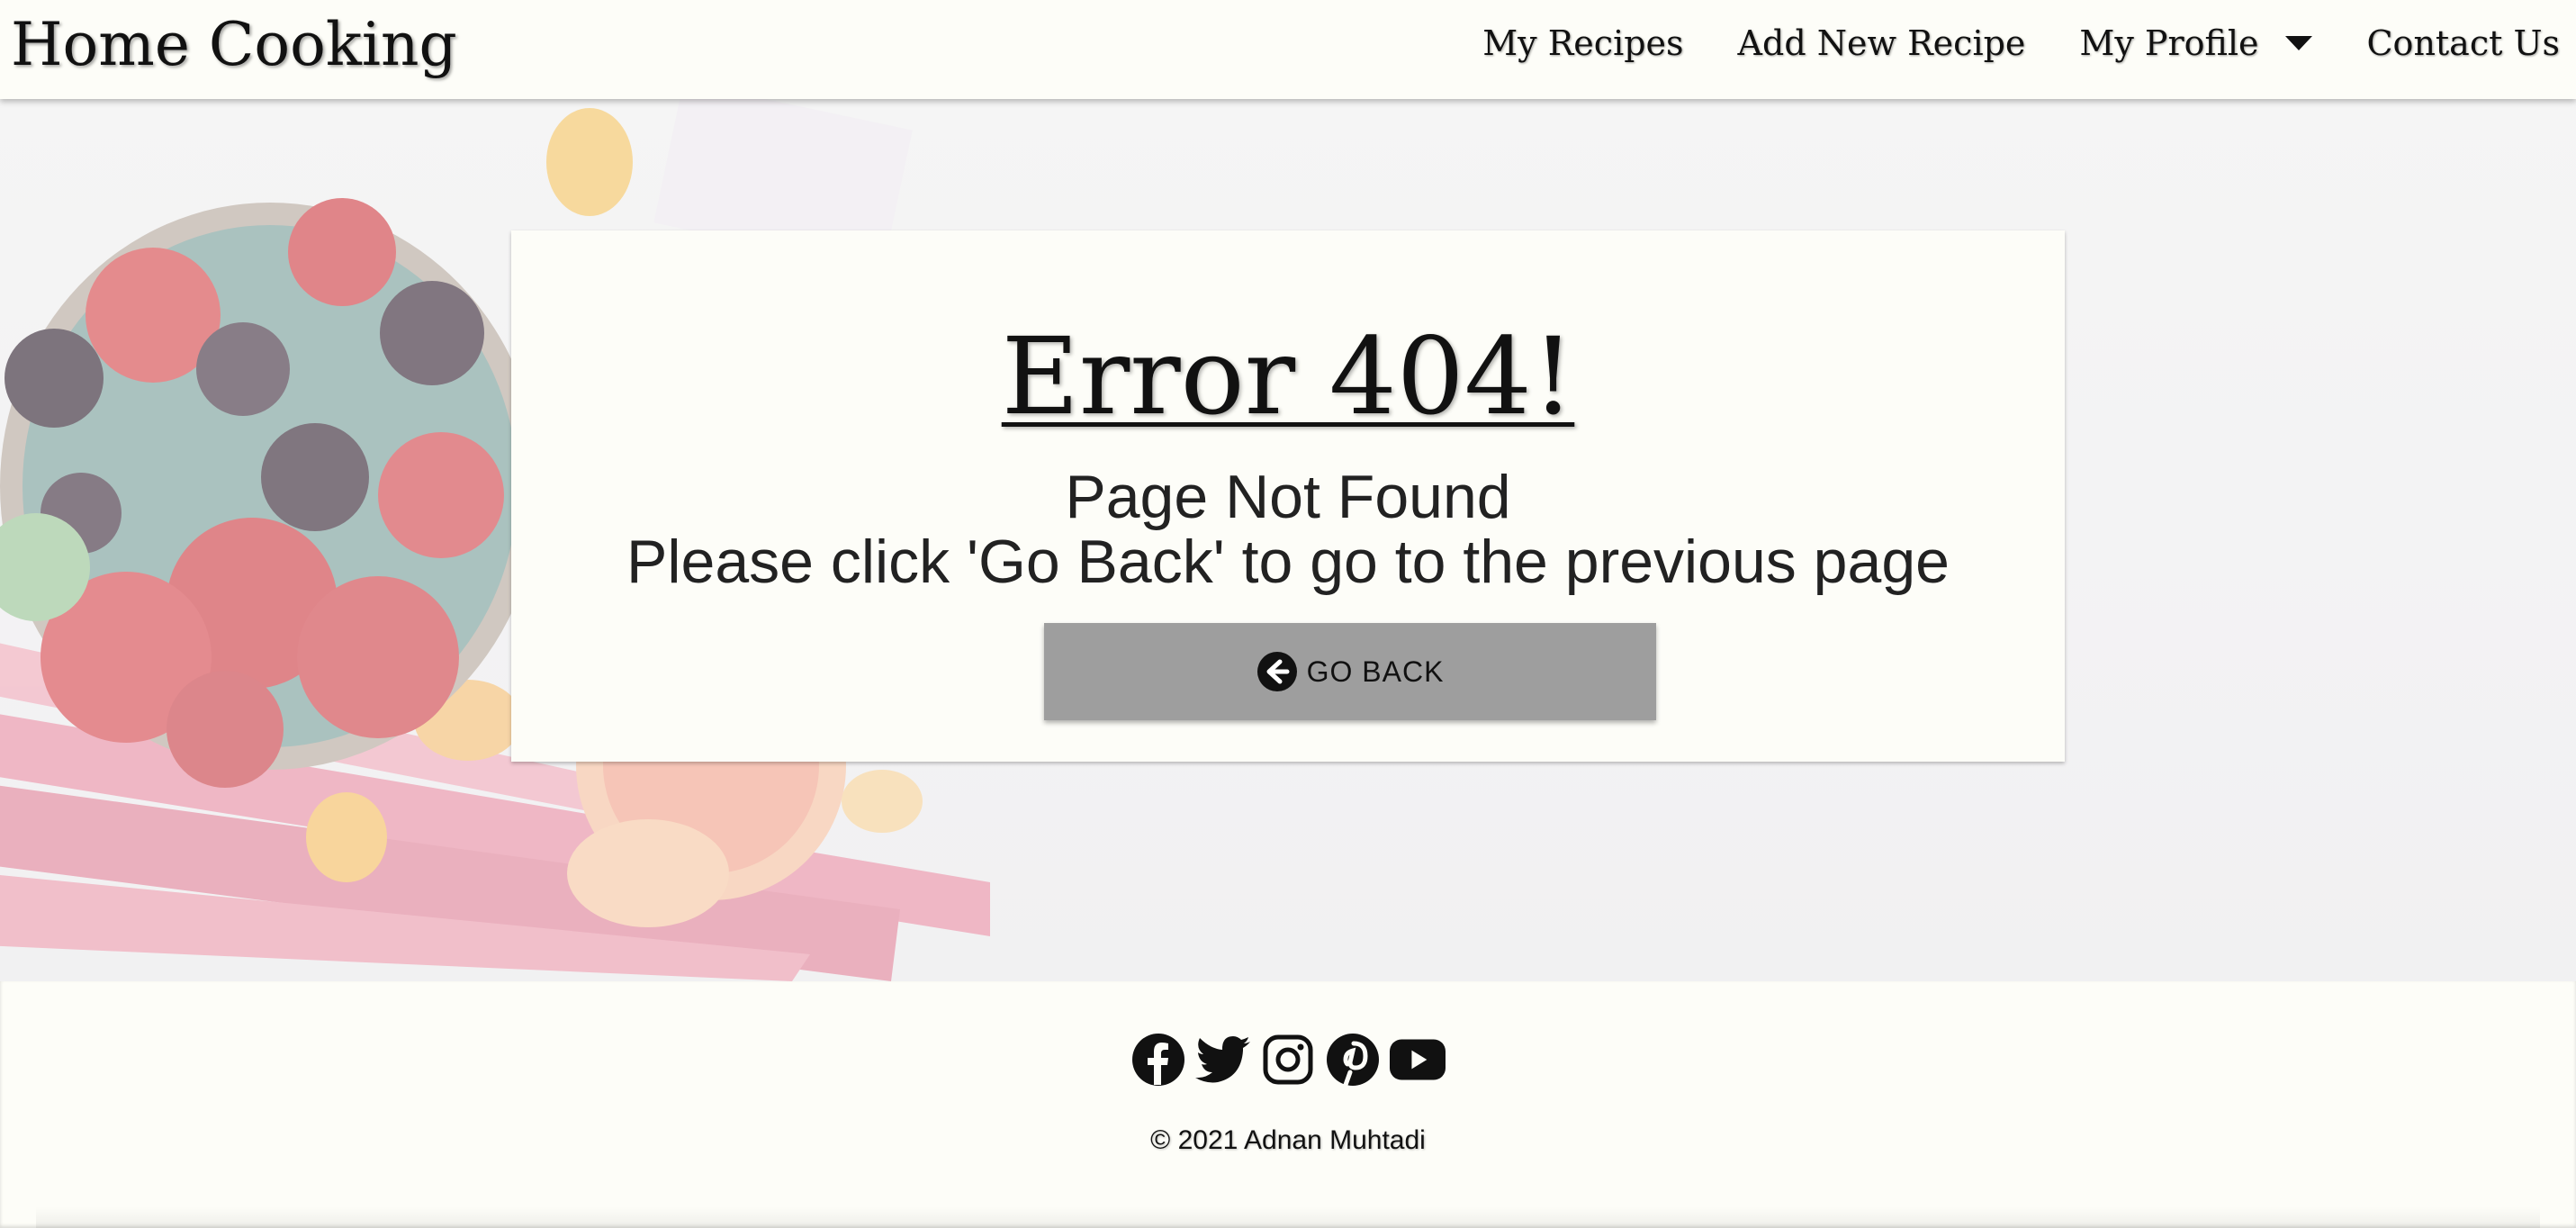  What do you see at coordinates (1582, 43) in the screenshot?
I see `nav-my-recipes: My Recipes` at bounding box center [1582, 43].